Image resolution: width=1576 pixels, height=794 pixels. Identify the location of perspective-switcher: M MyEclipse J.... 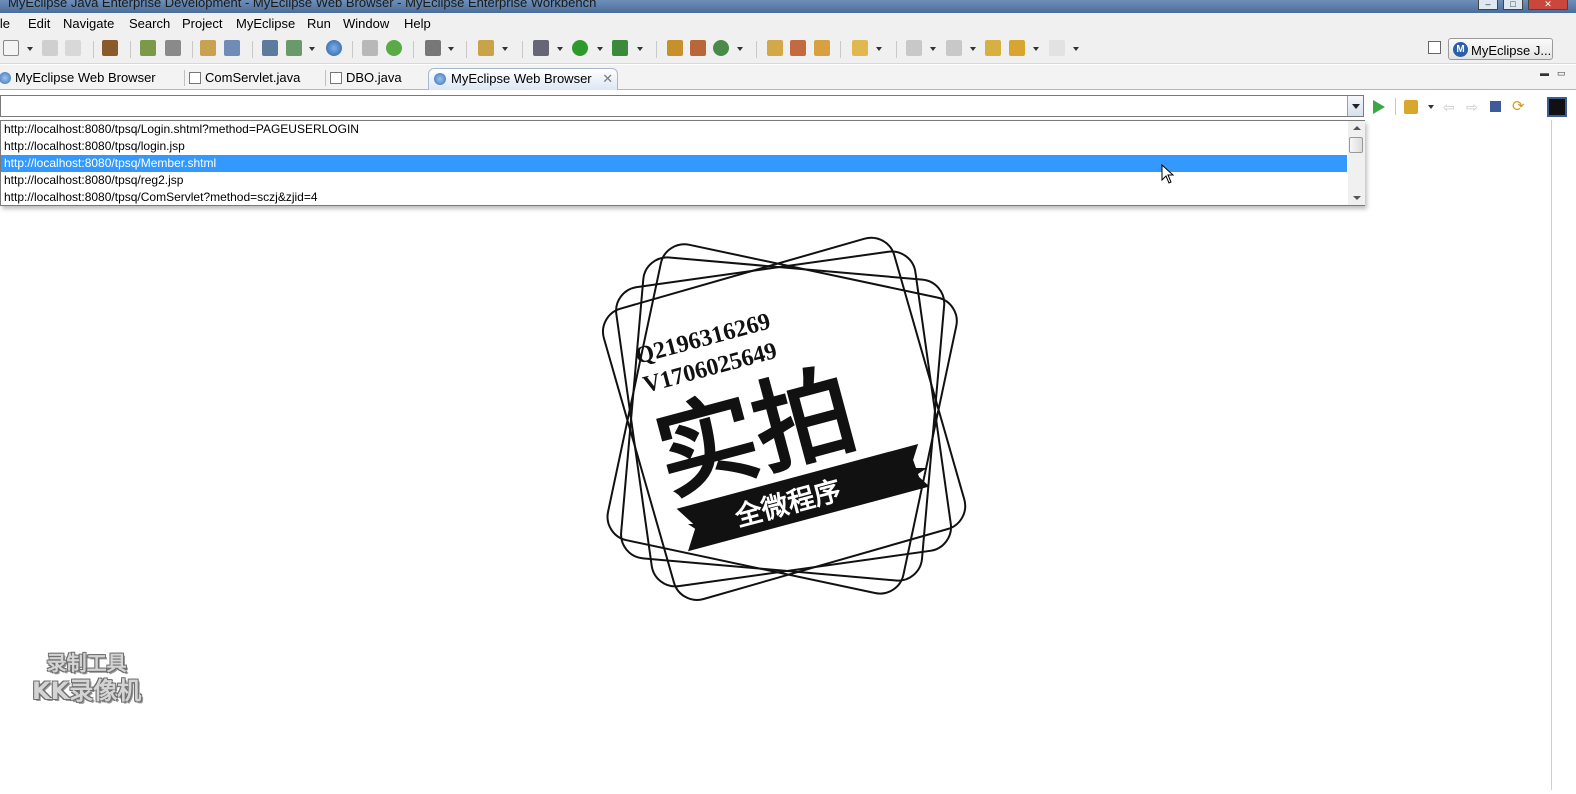
(1500, 49).